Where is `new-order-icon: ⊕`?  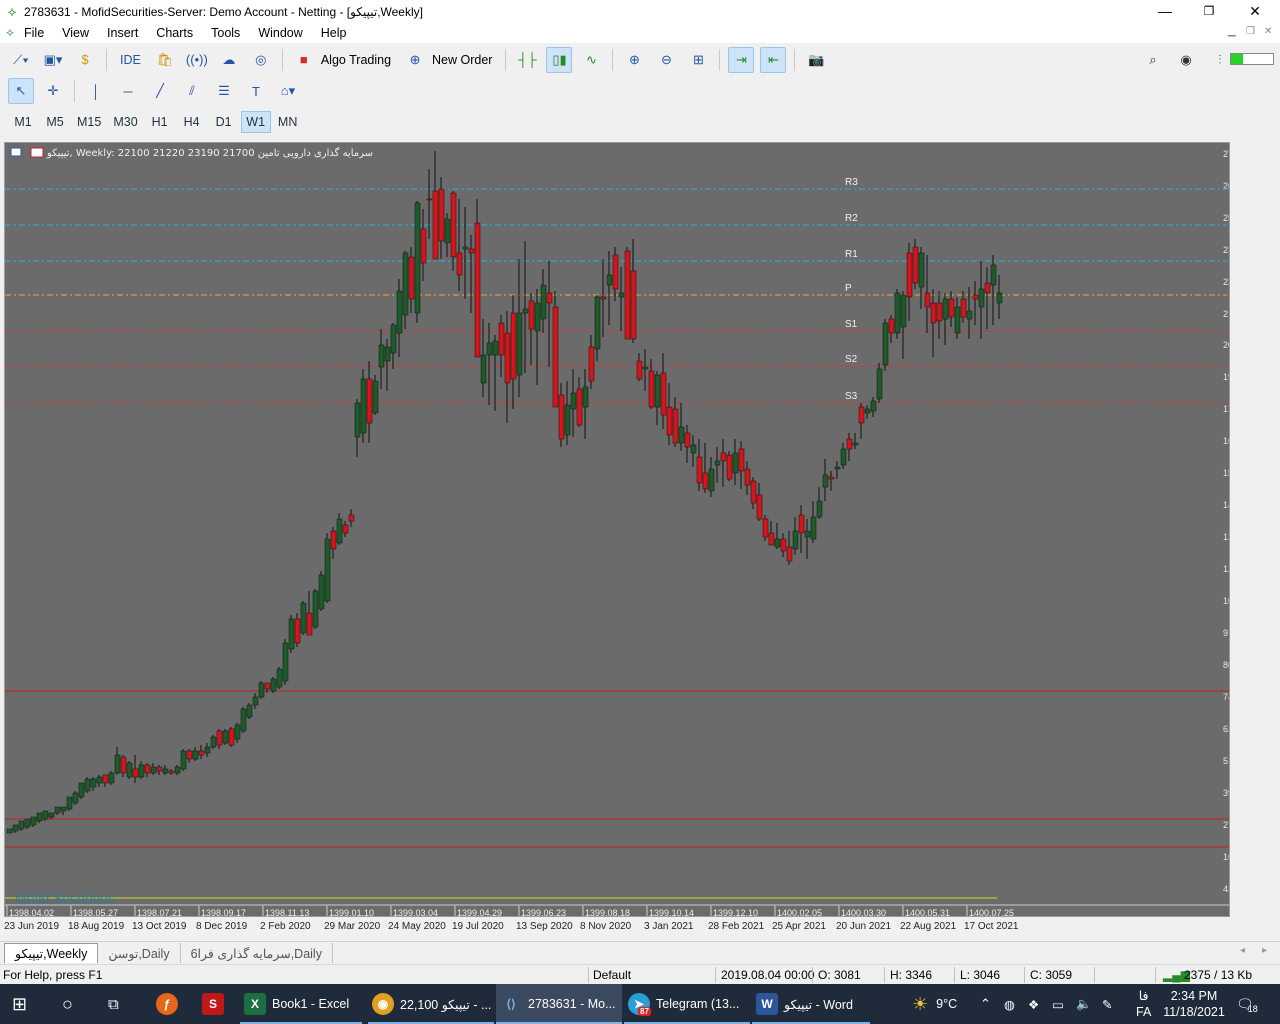 new-order-icon: ⊕ is located at coordinates (415, 60).